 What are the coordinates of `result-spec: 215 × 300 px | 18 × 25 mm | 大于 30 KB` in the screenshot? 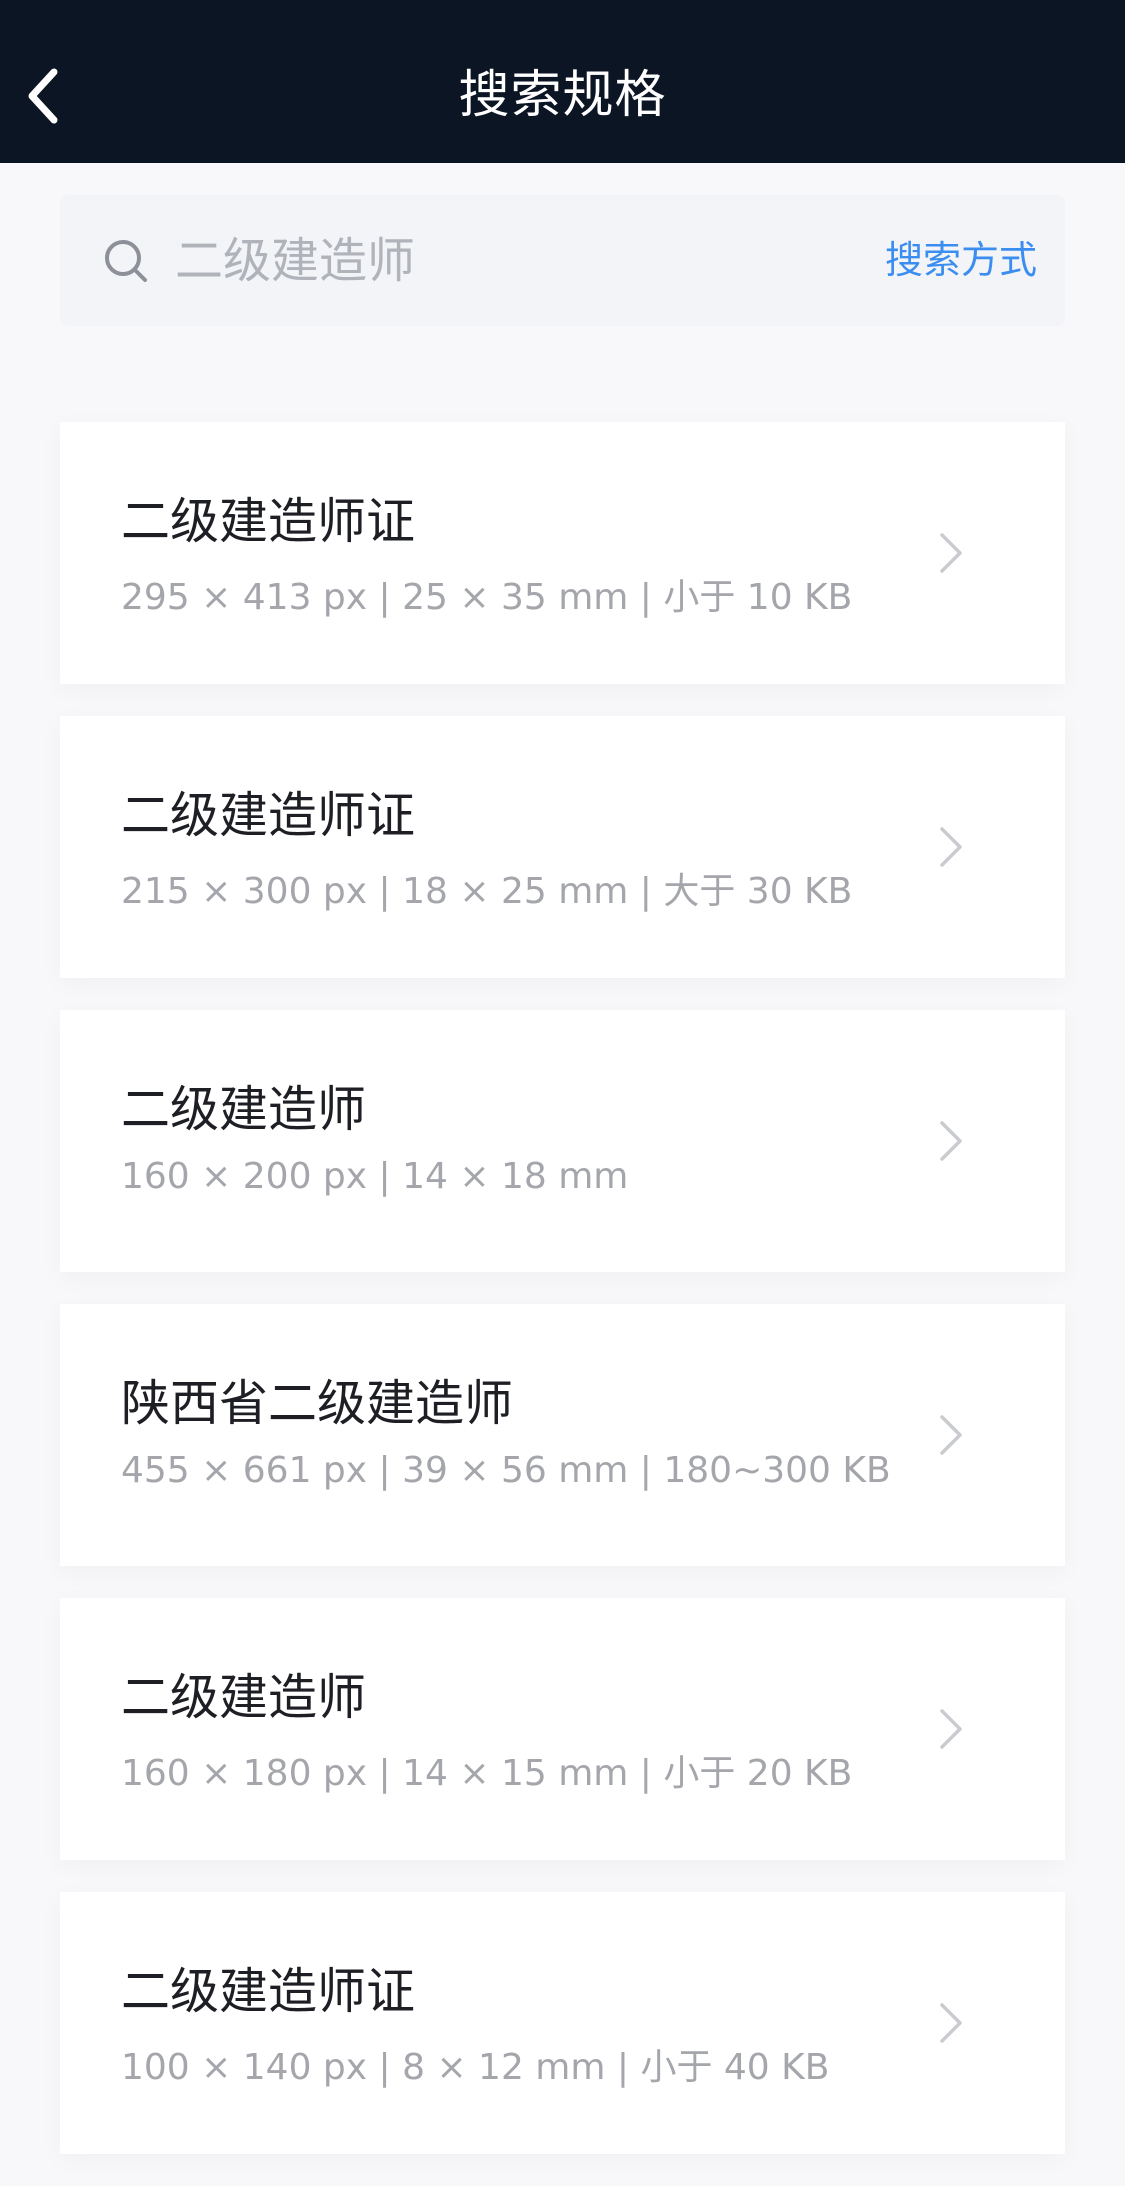 It's located at (487, 891).